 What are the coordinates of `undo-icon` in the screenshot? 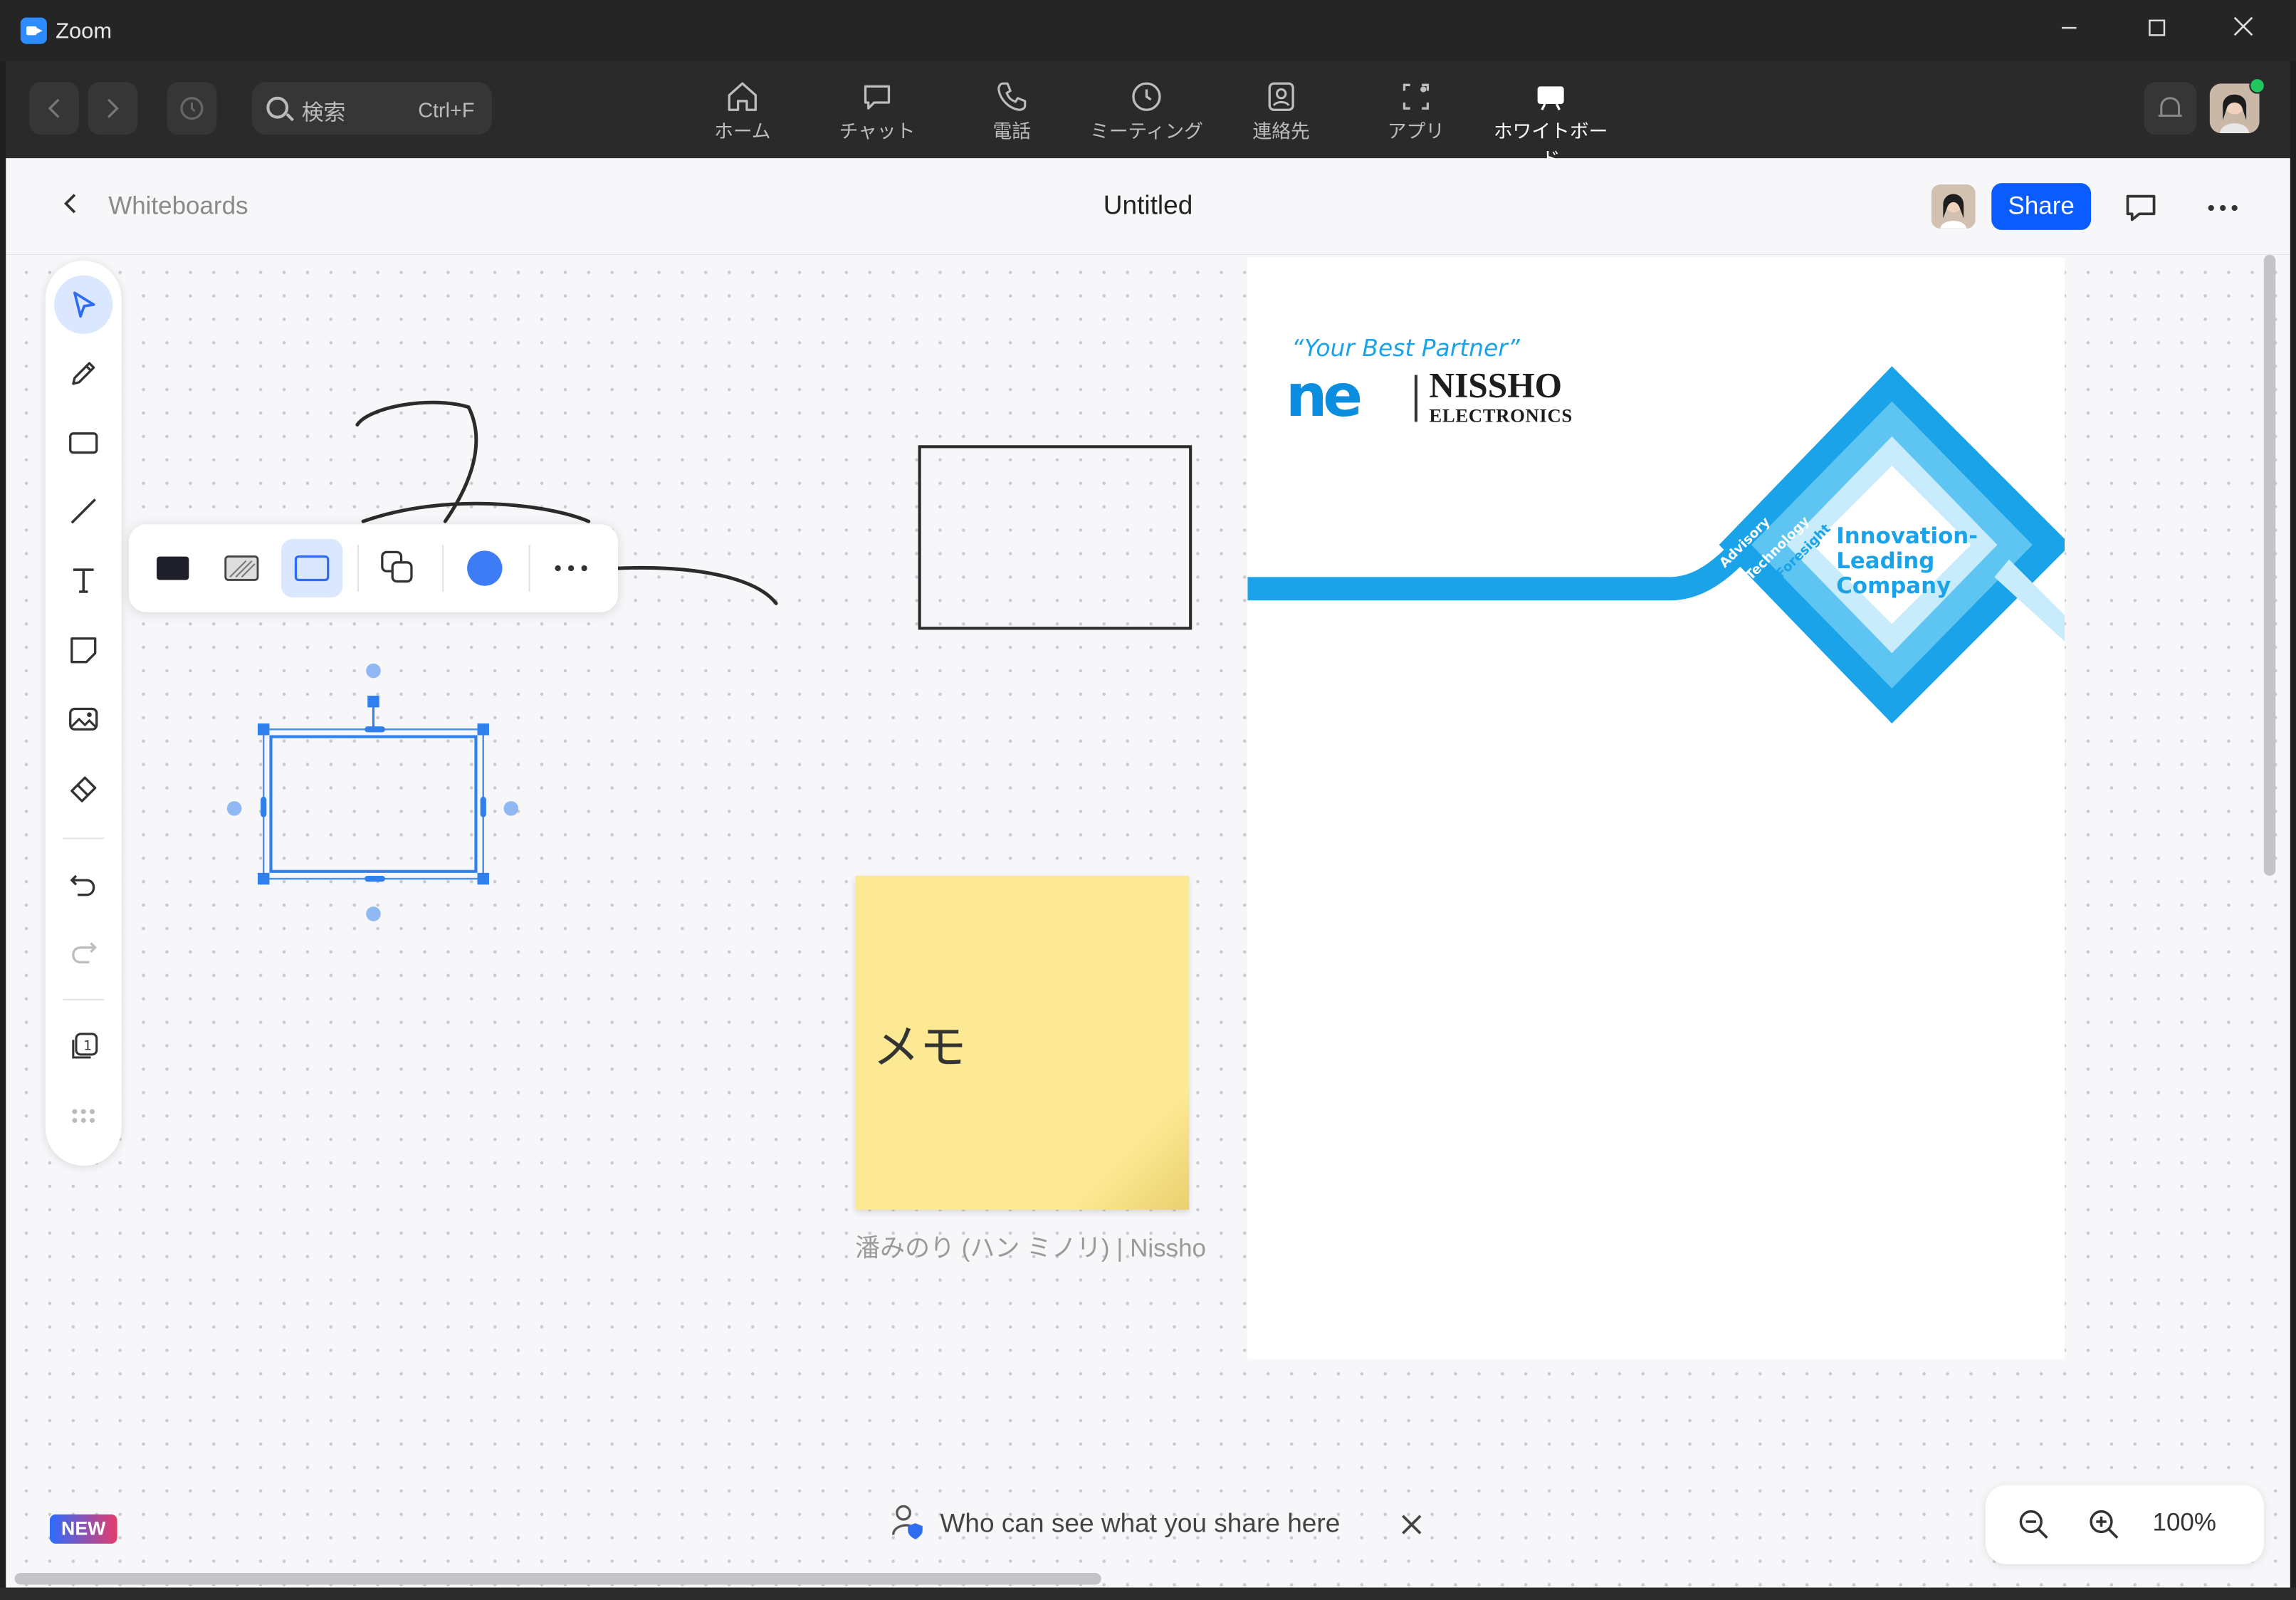 It's located at (82, 885).